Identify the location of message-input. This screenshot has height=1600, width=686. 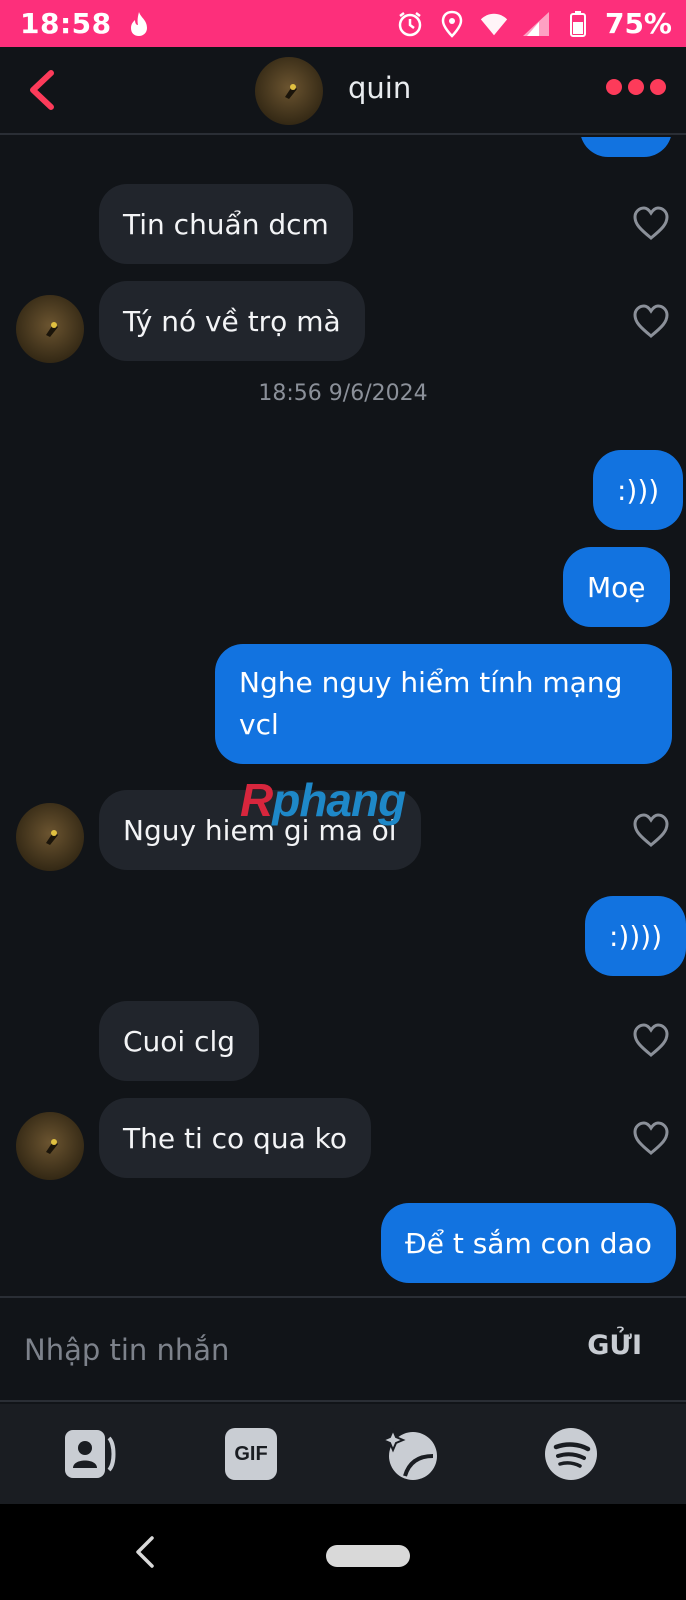
(284, 1350).